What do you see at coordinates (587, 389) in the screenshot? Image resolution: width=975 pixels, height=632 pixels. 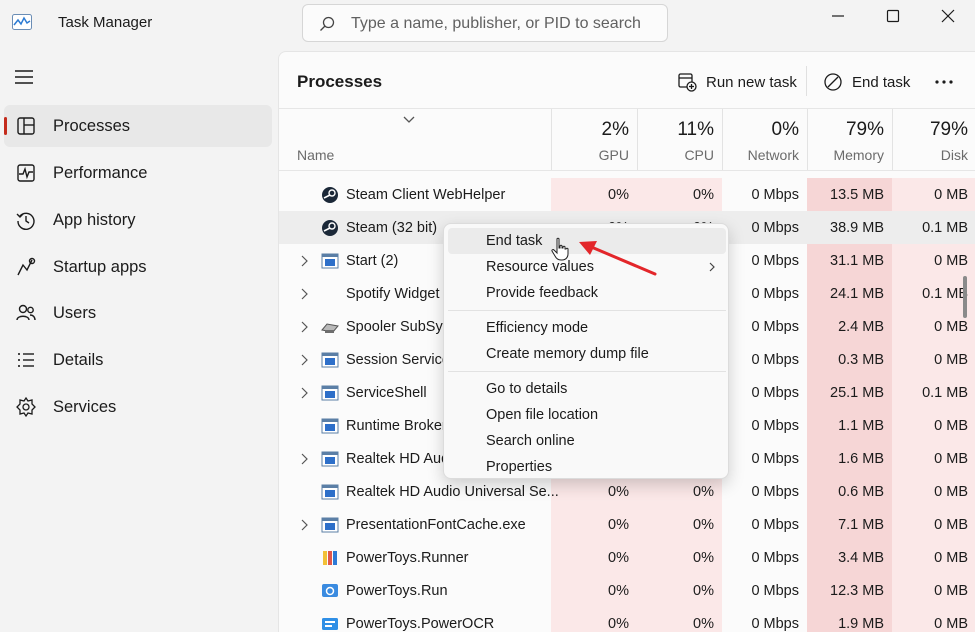 I see `menu-item-go-to-details: Go to details` at bounding box center [587, 389].